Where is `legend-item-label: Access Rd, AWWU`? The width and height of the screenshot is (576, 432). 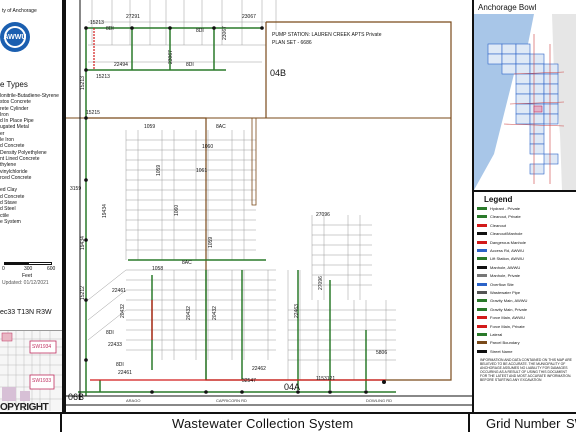
legend-item-label: Access Rd, AWWU is located at coordinates (507, 250).